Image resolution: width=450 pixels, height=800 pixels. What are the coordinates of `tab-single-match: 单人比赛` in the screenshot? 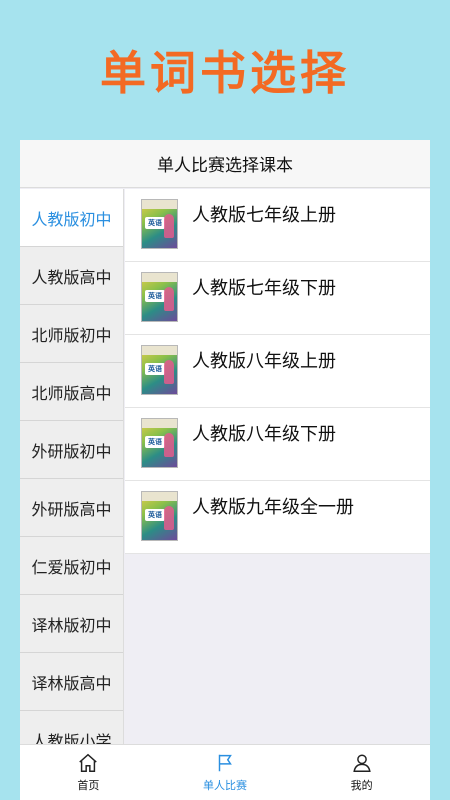 It's located at (225, 772).